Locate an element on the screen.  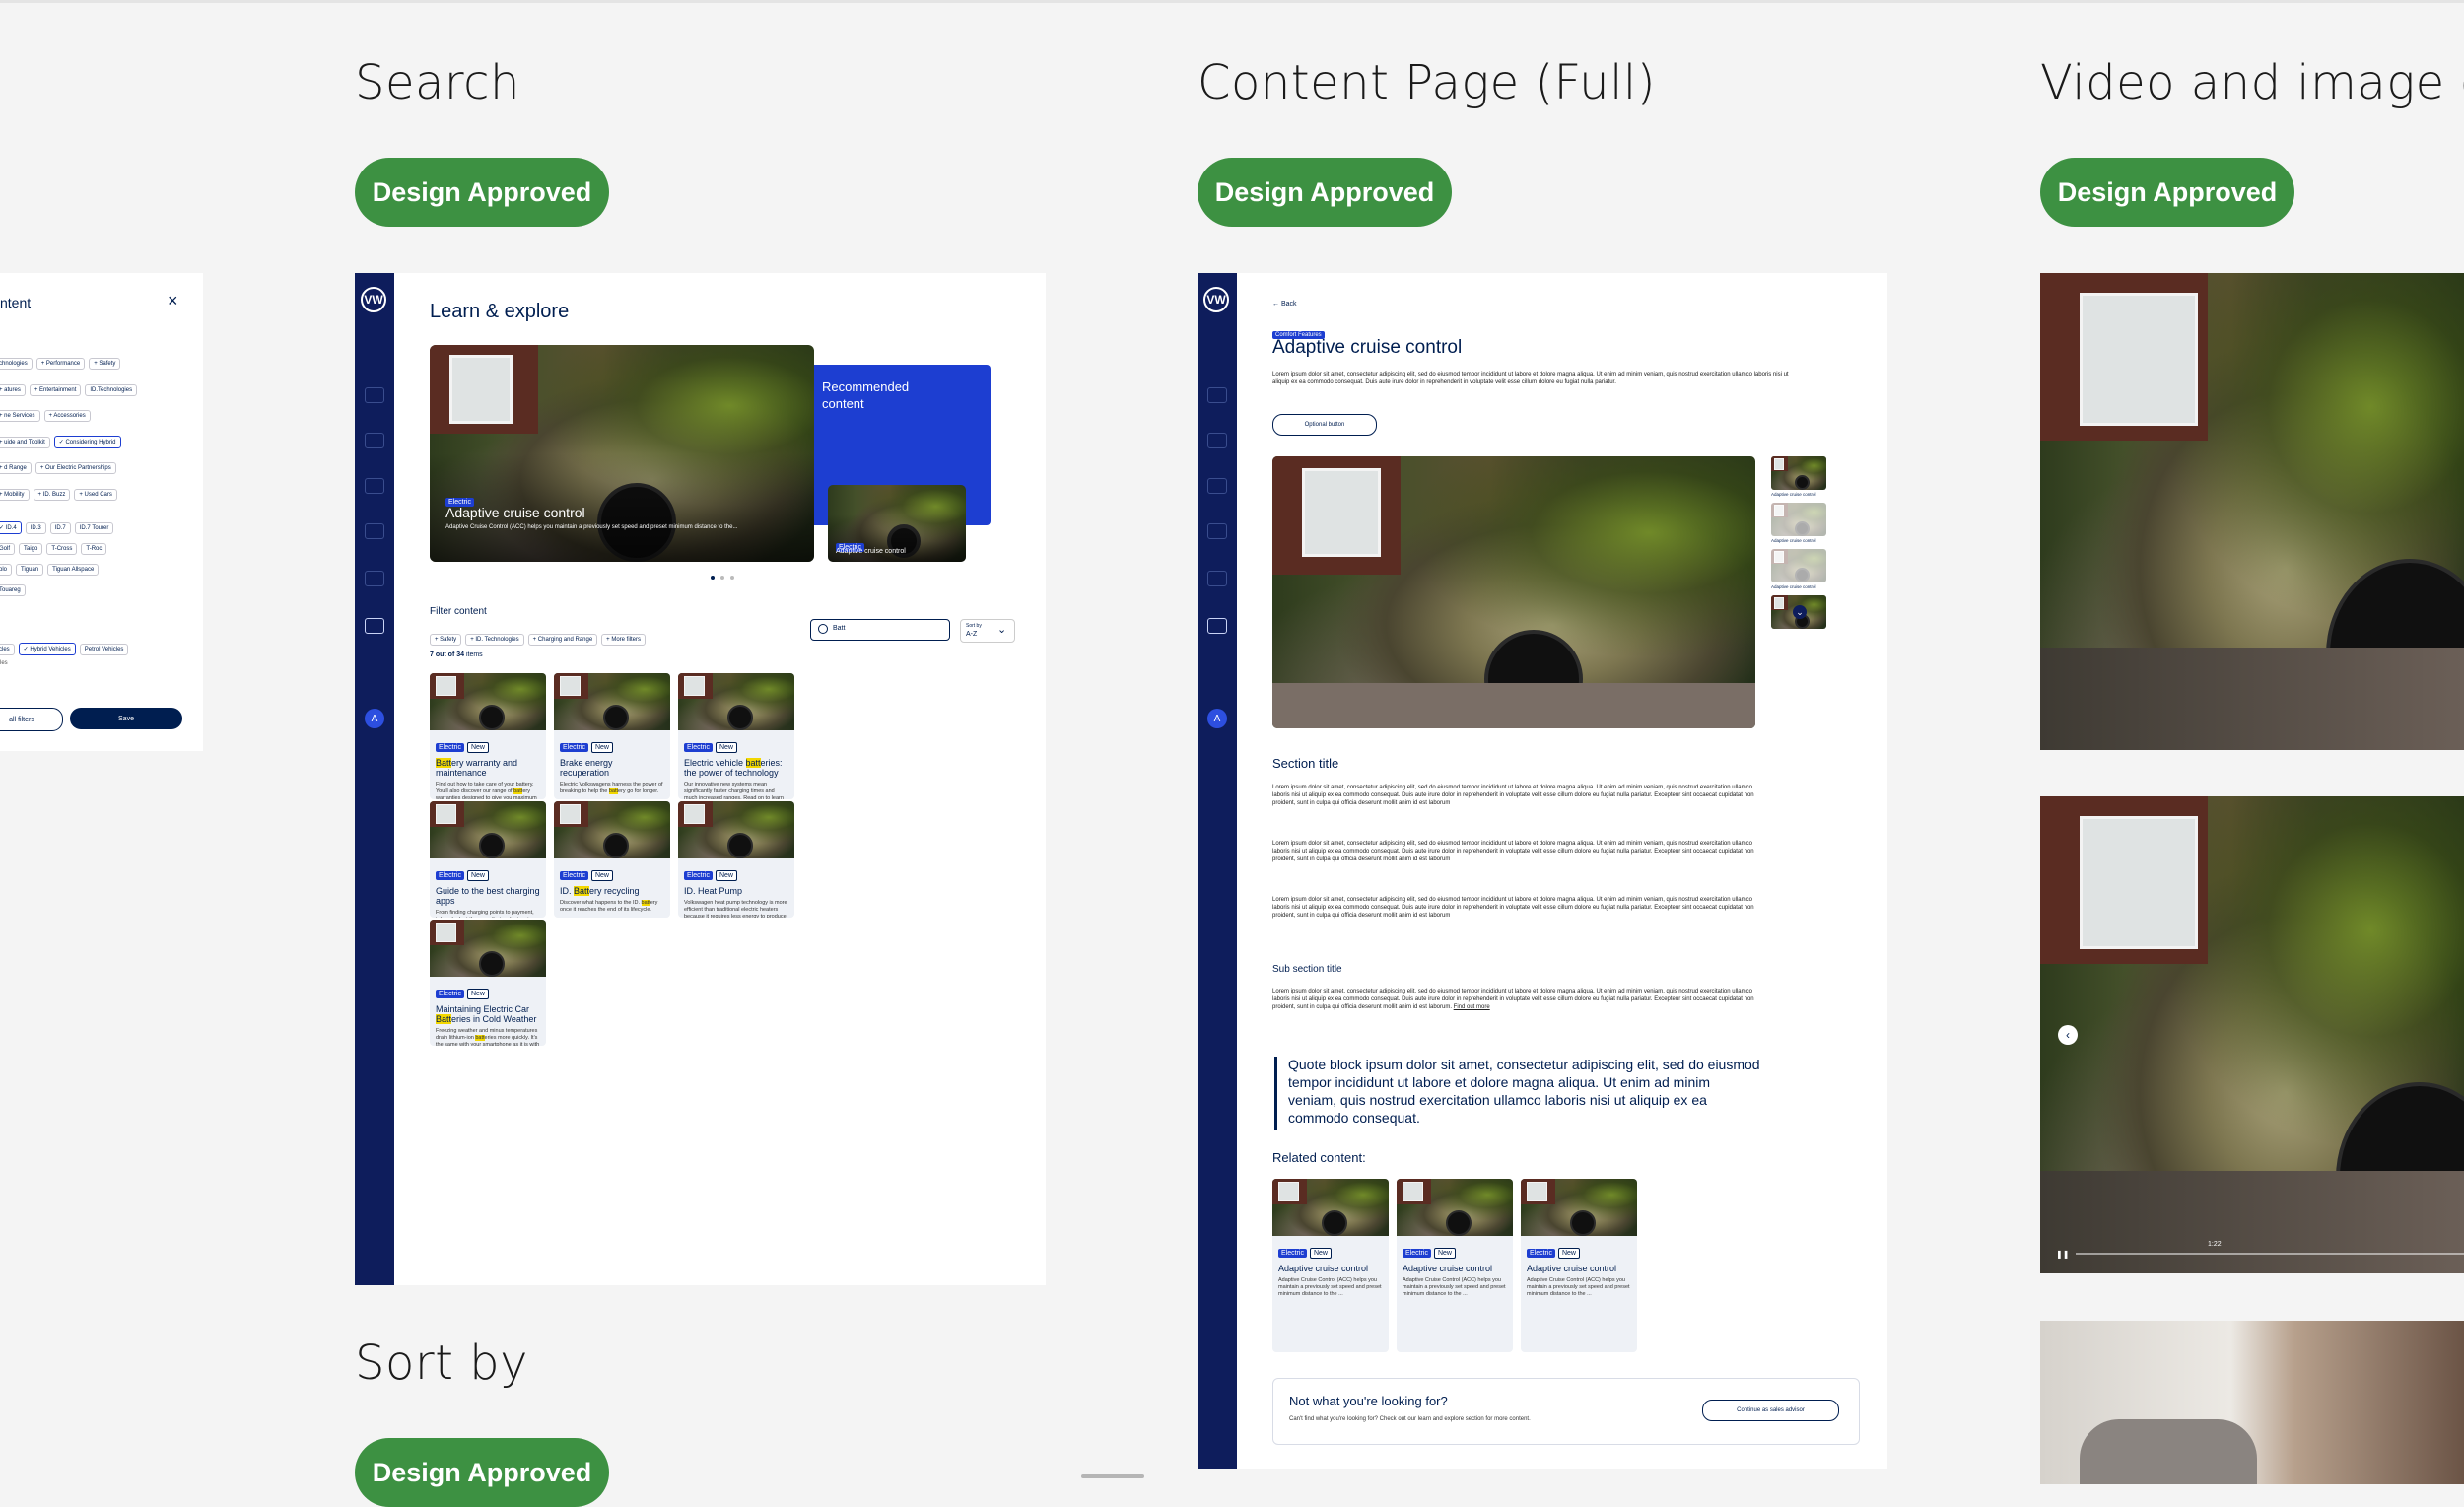
card-title-text: ID. is located at coordinates (567, 891).